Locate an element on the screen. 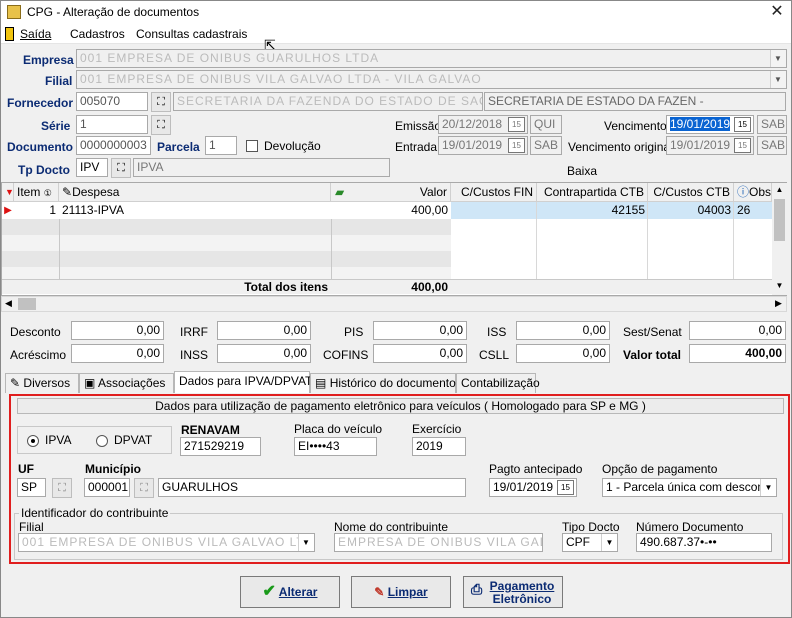 Image resolution: width=792 pixels, height=618 pixels. menu-consultas-cadastrais: Consultas cadastrais is located at coordinates (191, 34).